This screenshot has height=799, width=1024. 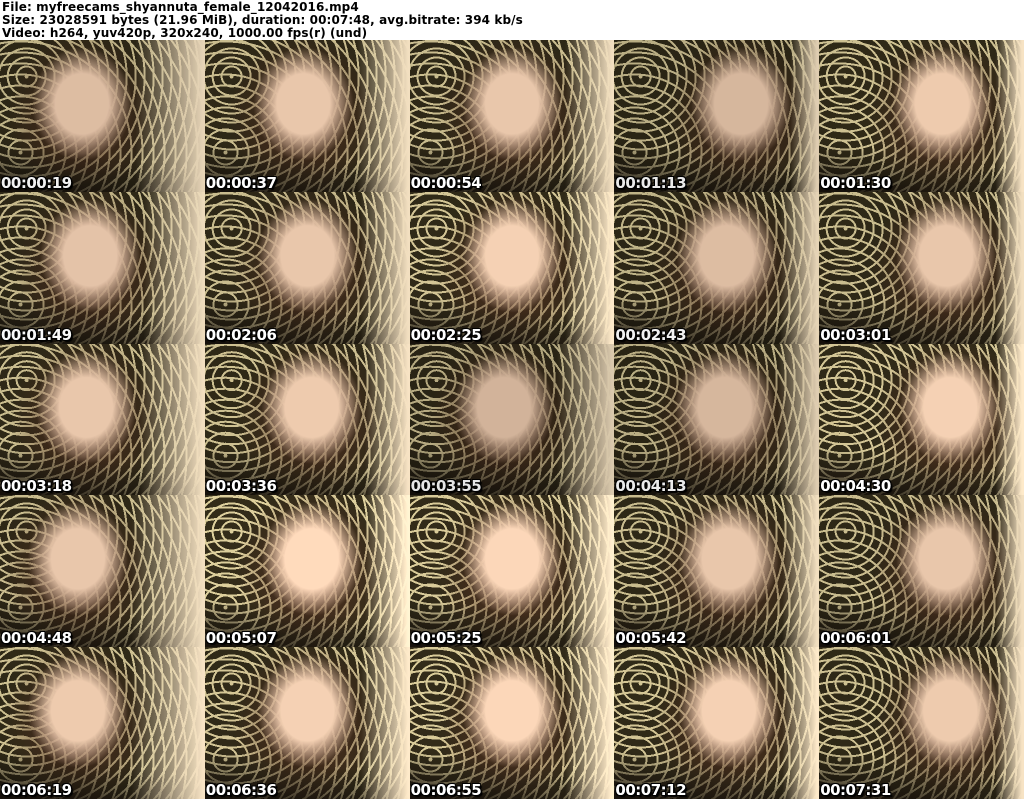 I want to click on thumbnail-frame: 00:00:37, so click(x=307, y=116).